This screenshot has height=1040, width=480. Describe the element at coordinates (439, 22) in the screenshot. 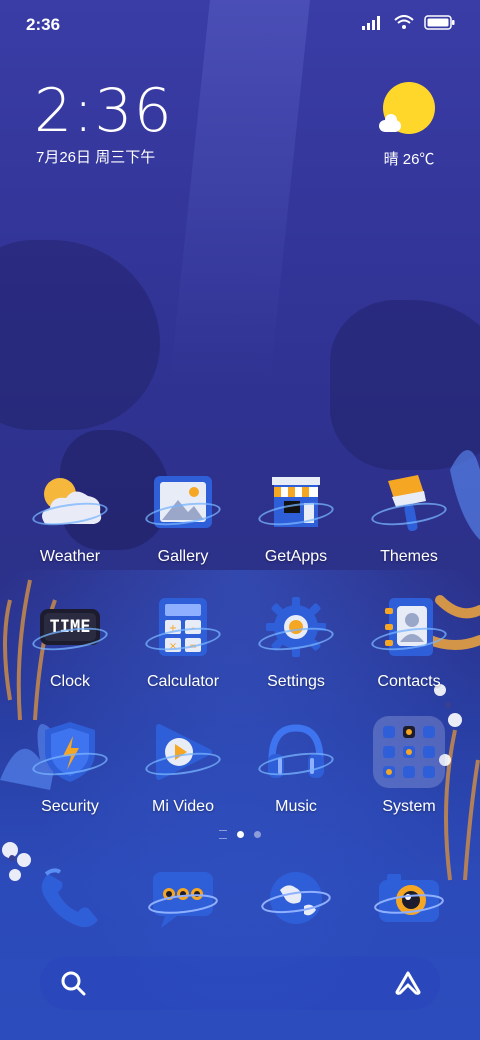

I see `battery-icon` at that location.